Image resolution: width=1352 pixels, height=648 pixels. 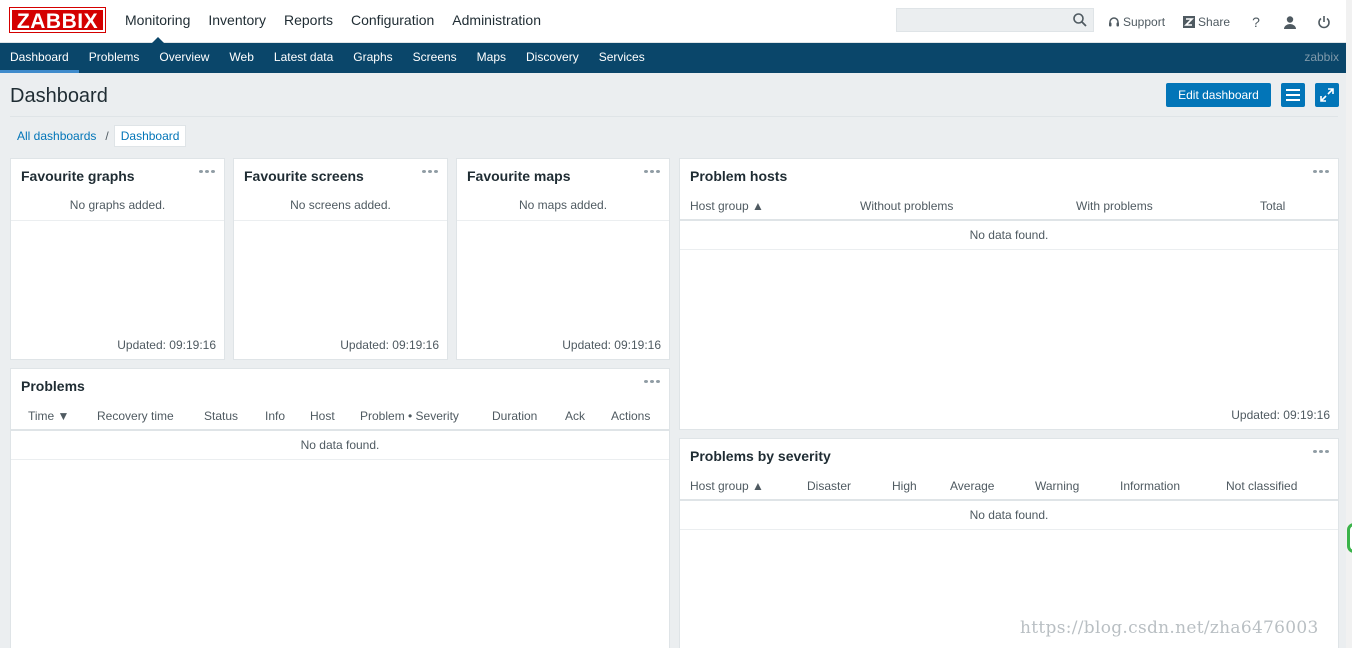 I want to click on widget-header: Favourite maps, so click(x=563, y=176).